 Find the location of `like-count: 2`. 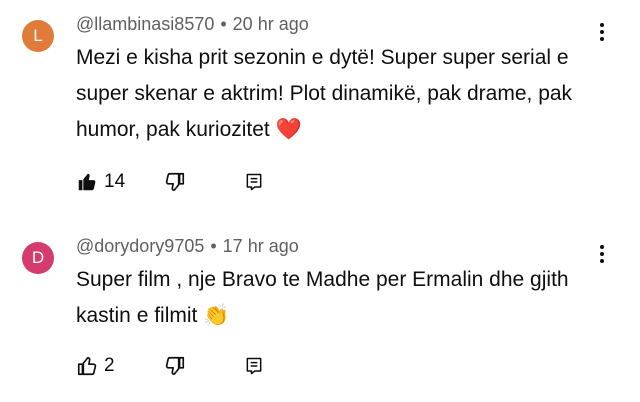

like-count: 2 is located at coordinates (109, 365).